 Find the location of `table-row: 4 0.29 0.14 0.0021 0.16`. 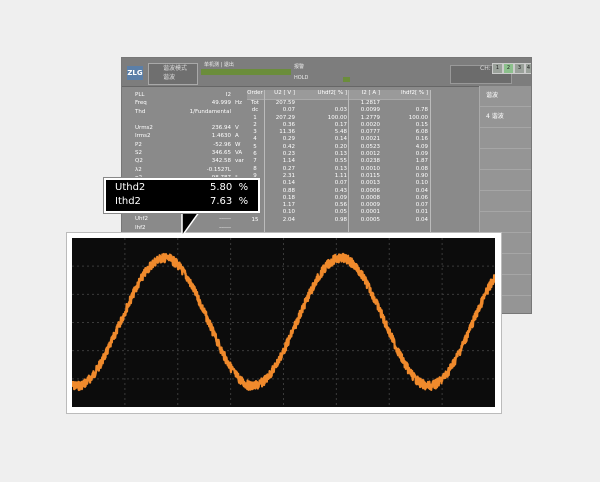

table-row: 4 0.29 0.14 0.0021 0.16 is located at coordinates (338, 139).